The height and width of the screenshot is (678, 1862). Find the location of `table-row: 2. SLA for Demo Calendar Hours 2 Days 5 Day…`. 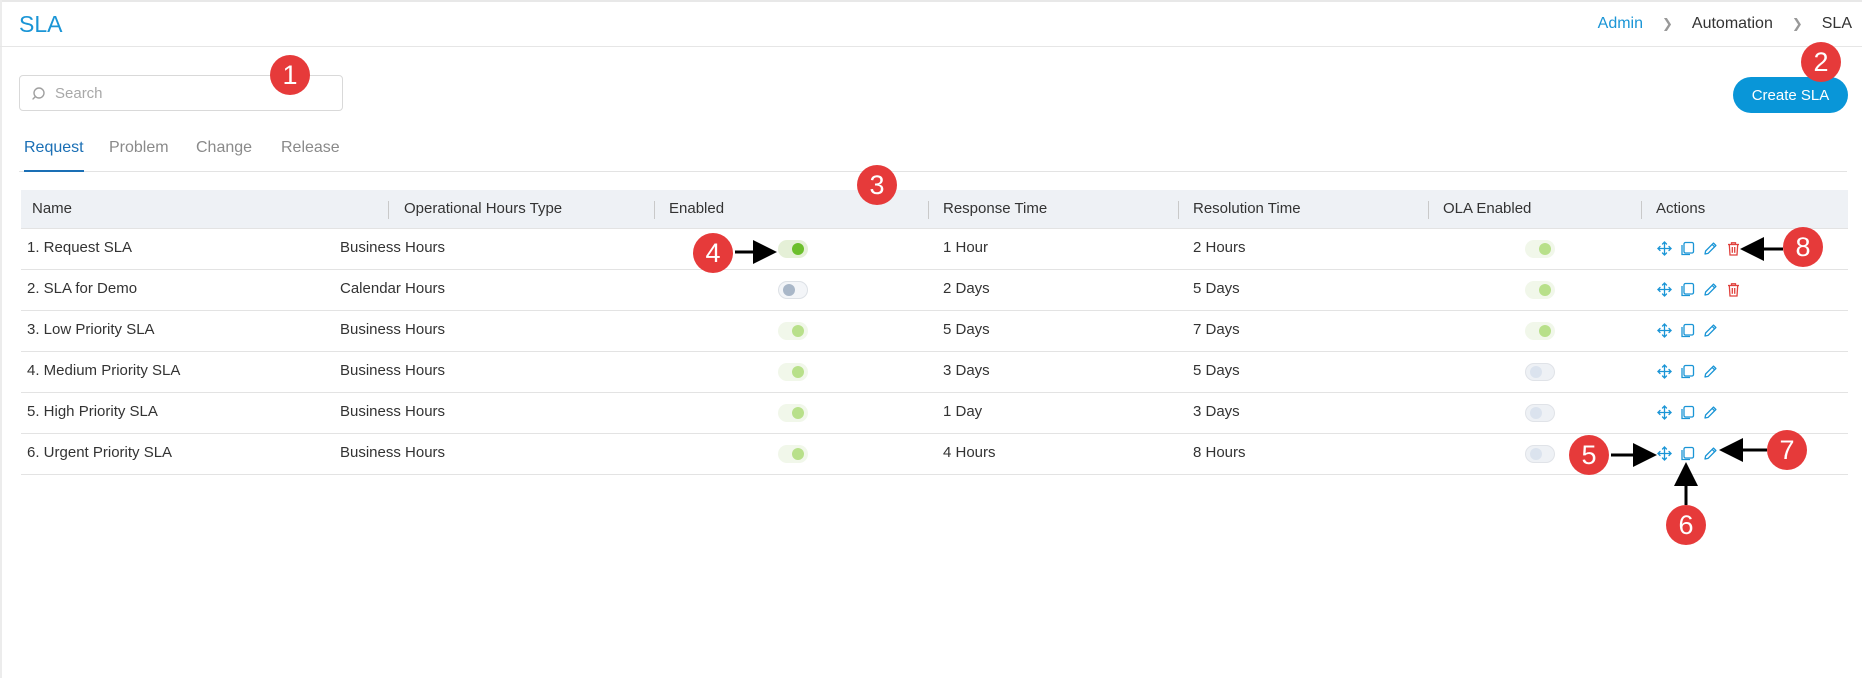

table-row: 2. SLA for Demo Calendar Hours 2 Days 5 Day… is located at coordinates (934, 290).